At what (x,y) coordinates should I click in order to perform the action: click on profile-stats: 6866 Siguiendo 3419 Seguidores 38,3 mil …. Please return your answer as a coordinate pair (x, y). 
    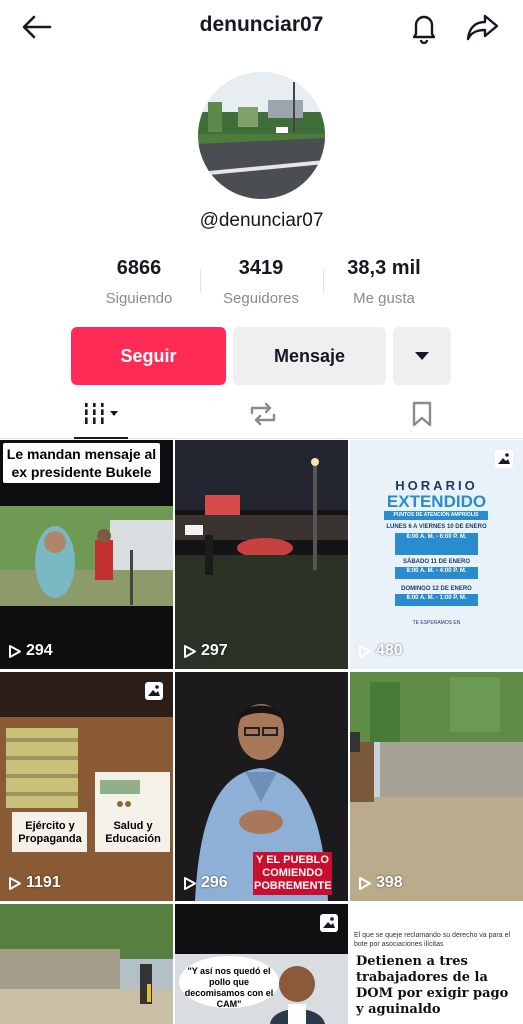
    Looking at the image, I should click on (261, 286).